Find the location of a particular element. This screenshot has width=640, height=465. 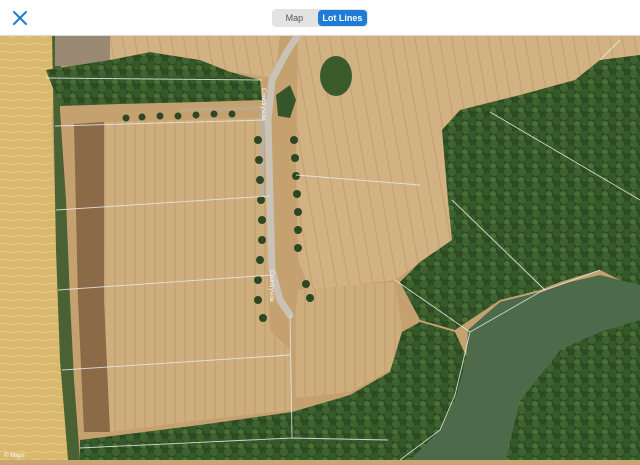

road-label-north: Countryside is located at coordinates (263, 104).